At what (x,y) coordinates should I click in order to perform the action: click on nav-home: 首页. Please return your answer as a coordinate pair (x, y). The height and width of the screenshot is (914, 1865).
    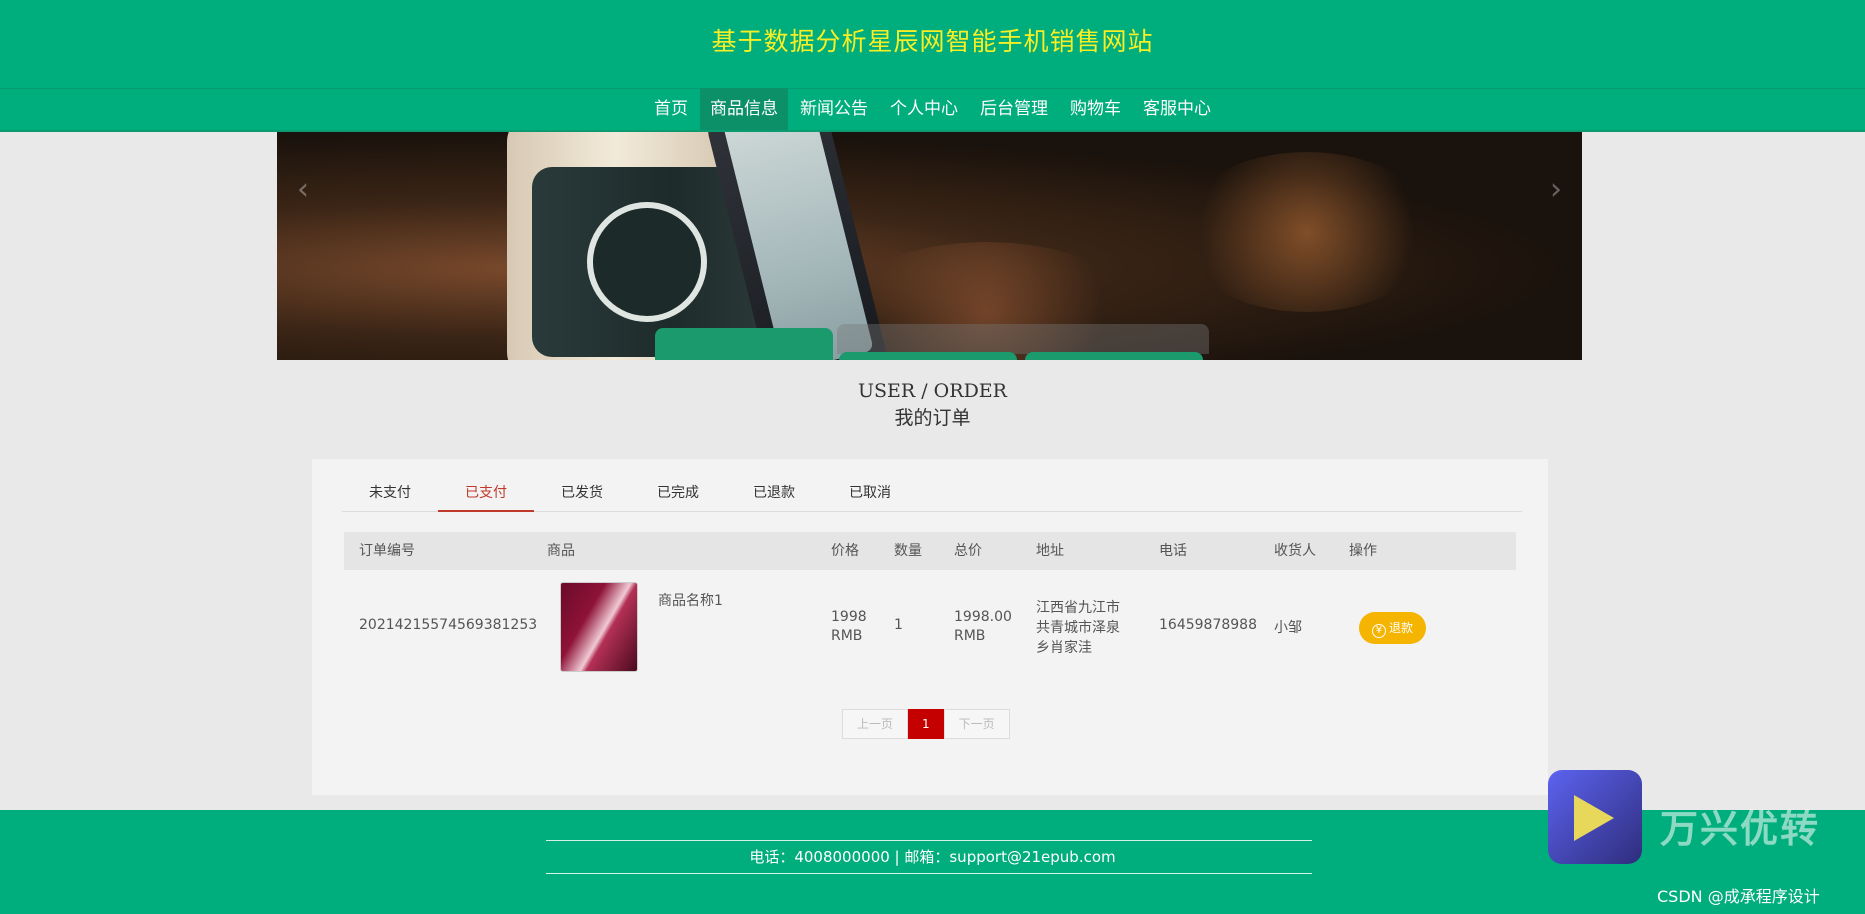
    Looking at the image, I should click on (671, 109).